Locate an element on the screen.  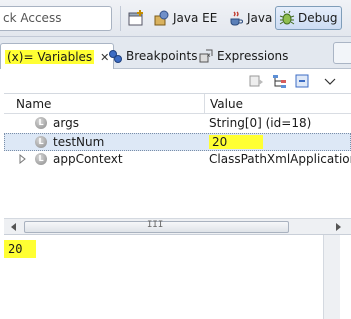
tab-breakpoints: Breakpoints is located at coordinates (152, 56).